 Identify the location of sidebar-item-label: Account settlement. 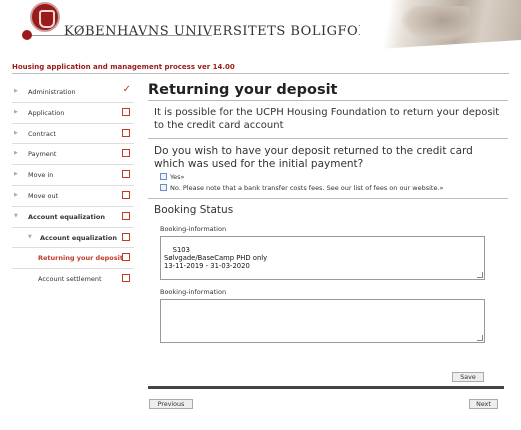
(70, 279).